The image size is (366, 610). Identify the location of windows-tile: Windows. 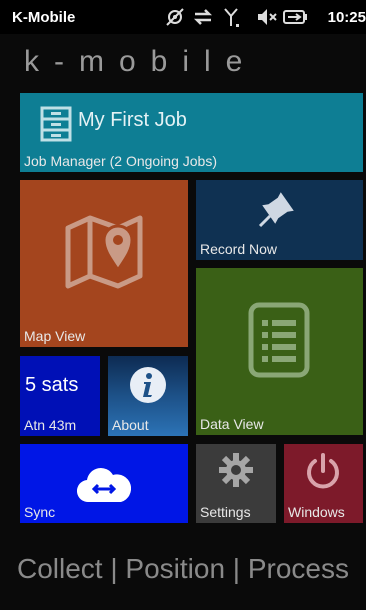
(323, 483).